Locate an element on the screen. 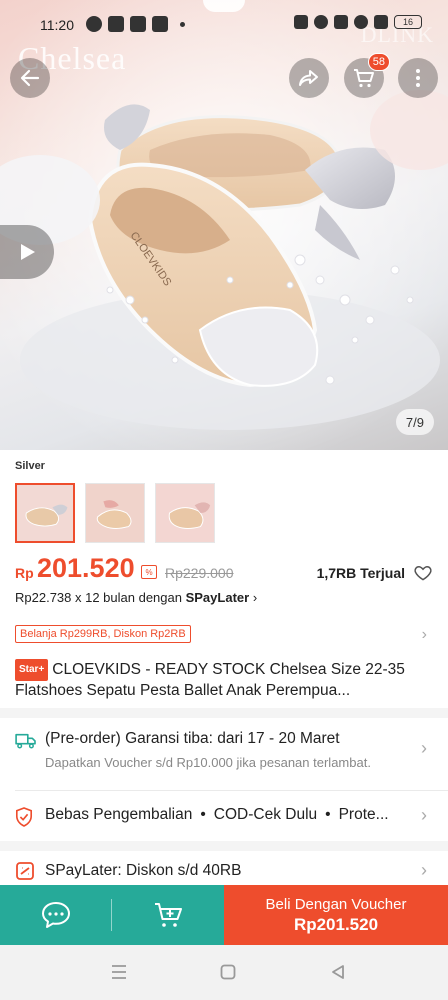 This screenshot has height=1000, width=448. spaylater-row: SPayLater: Diskon s/d 40RB › is located at coordinates (225, 868).